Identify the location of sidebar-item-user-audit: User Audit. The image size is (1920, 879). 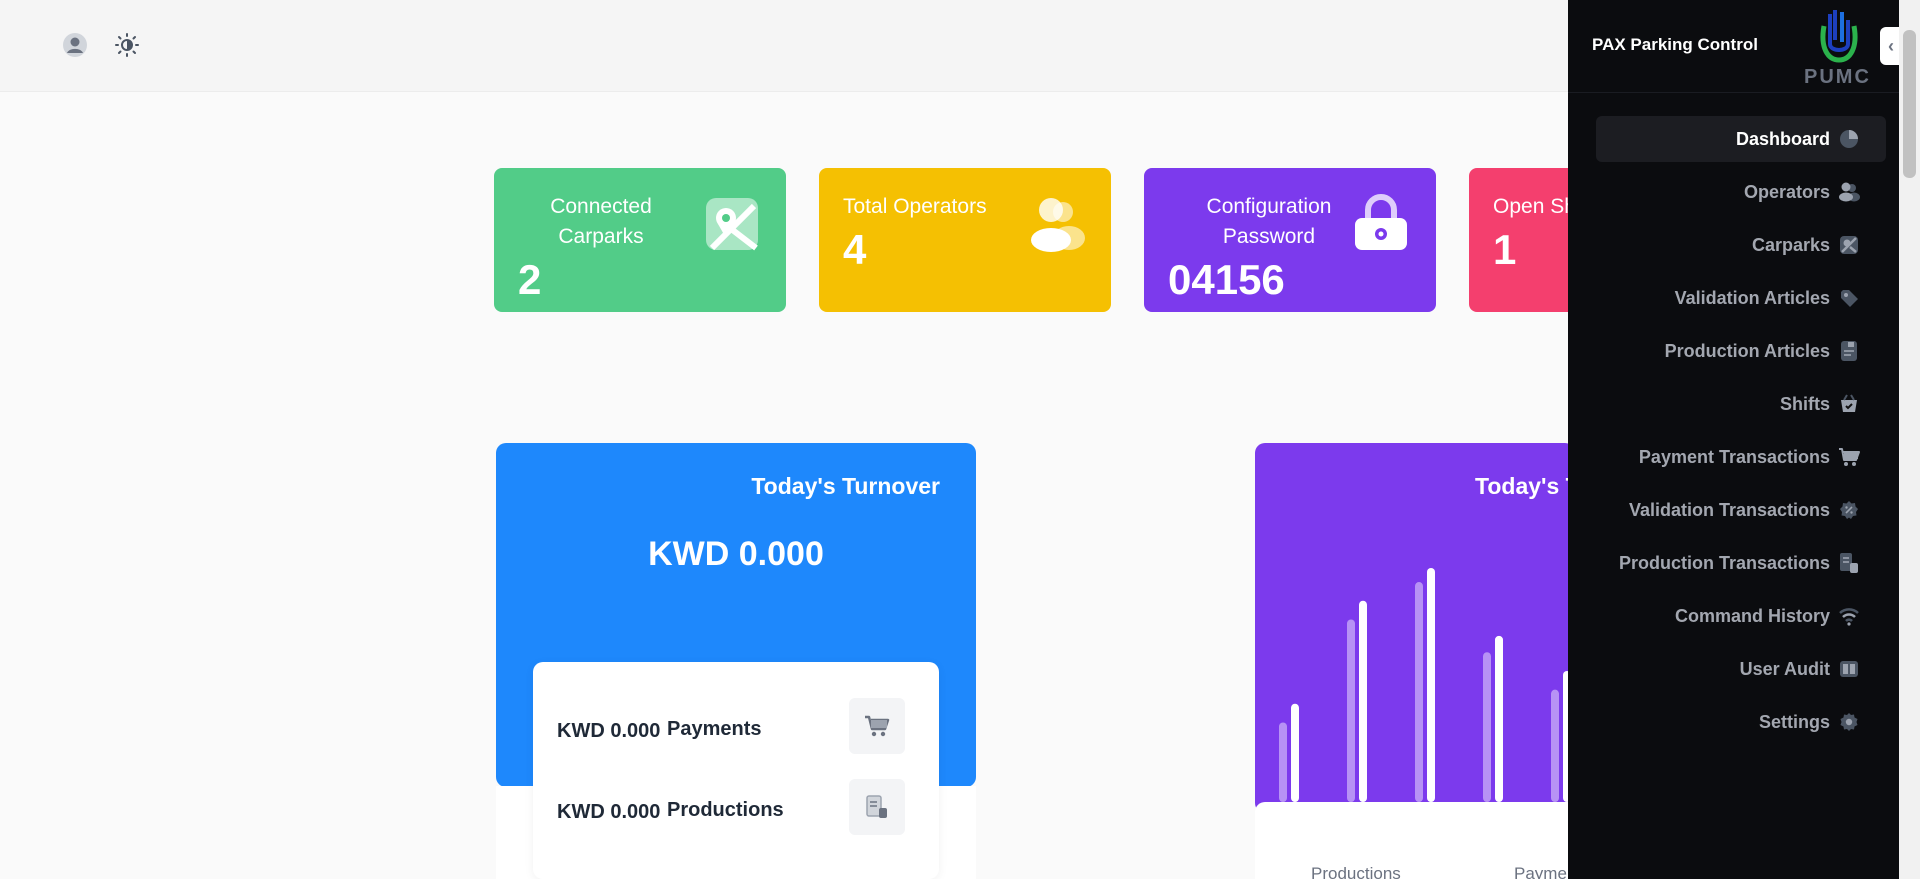
(1741, 669).